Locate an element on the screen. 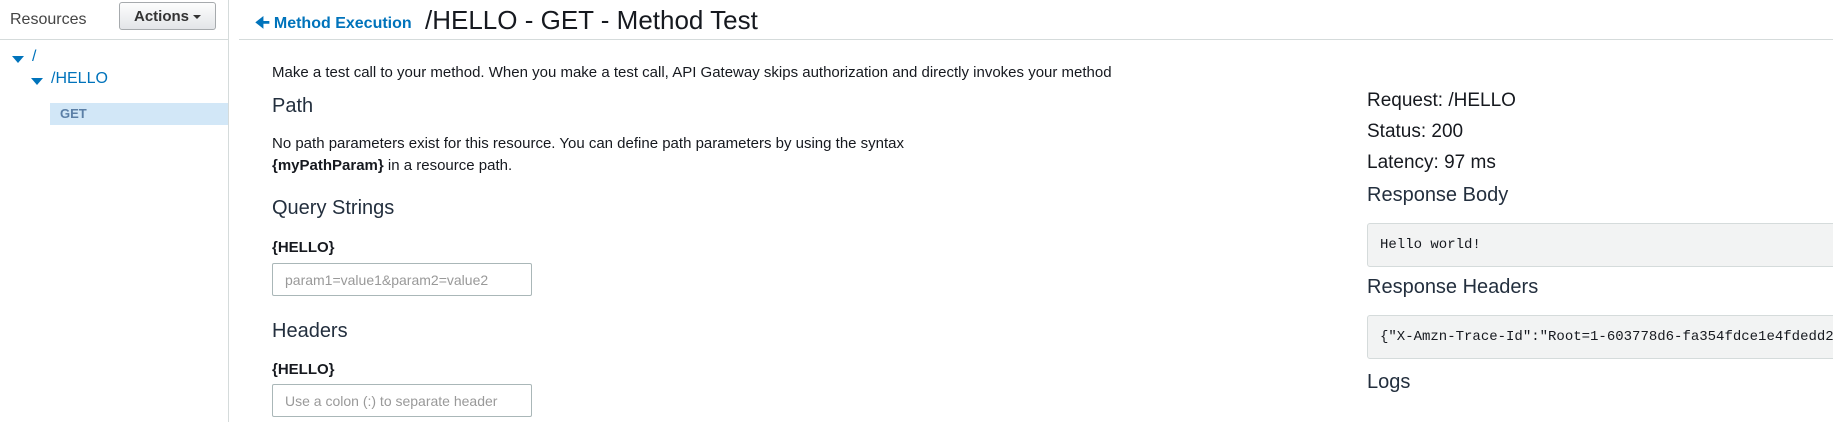  response-status: Status: 200 is located at coordinates (1415, 131).